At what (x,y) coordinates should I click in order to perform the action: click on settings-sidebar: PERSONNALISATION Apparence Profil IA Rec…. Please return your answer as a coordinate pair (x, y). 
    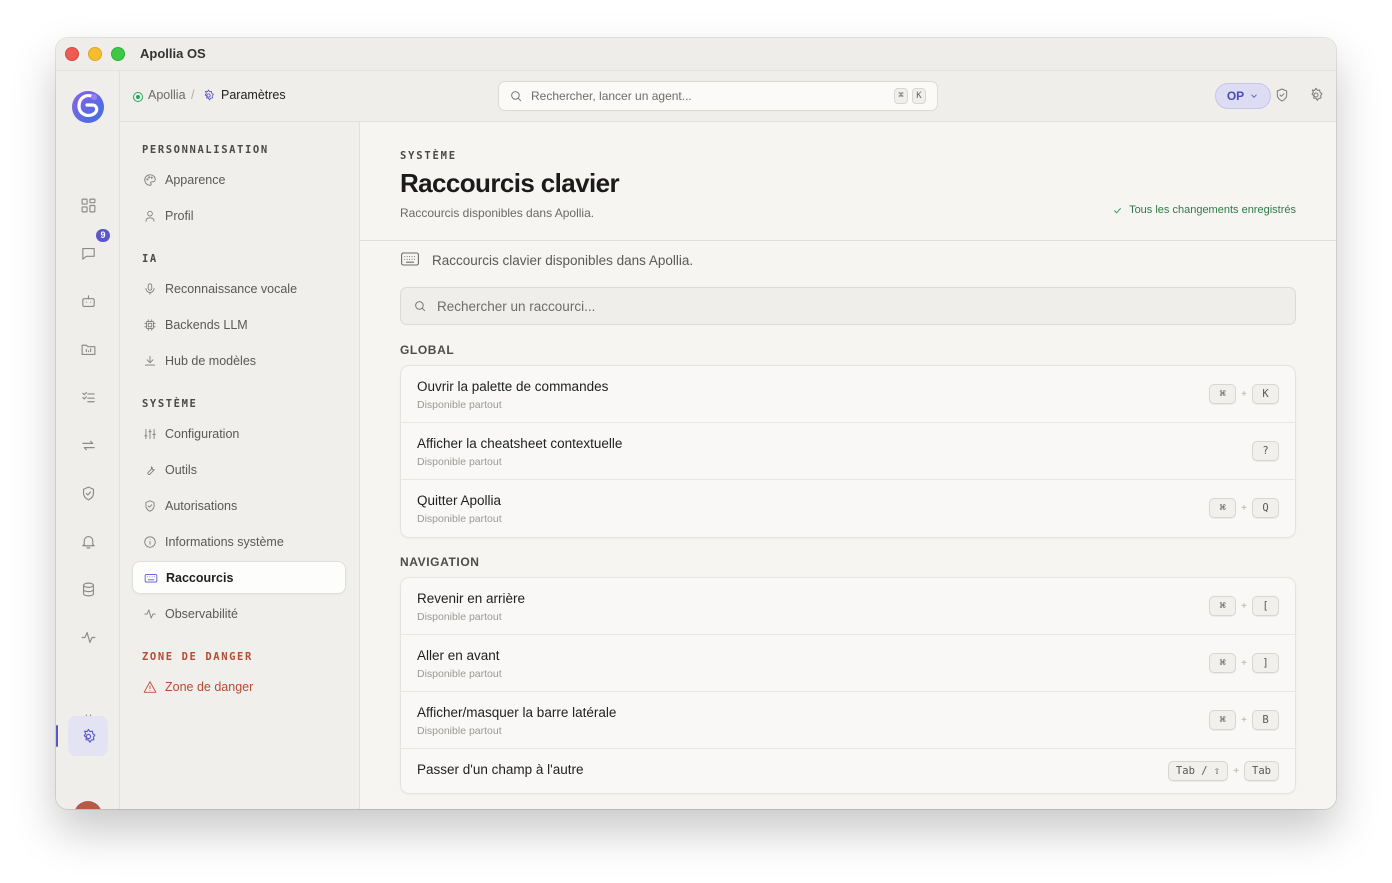
    Looking at the image, I should click on (240, 465).